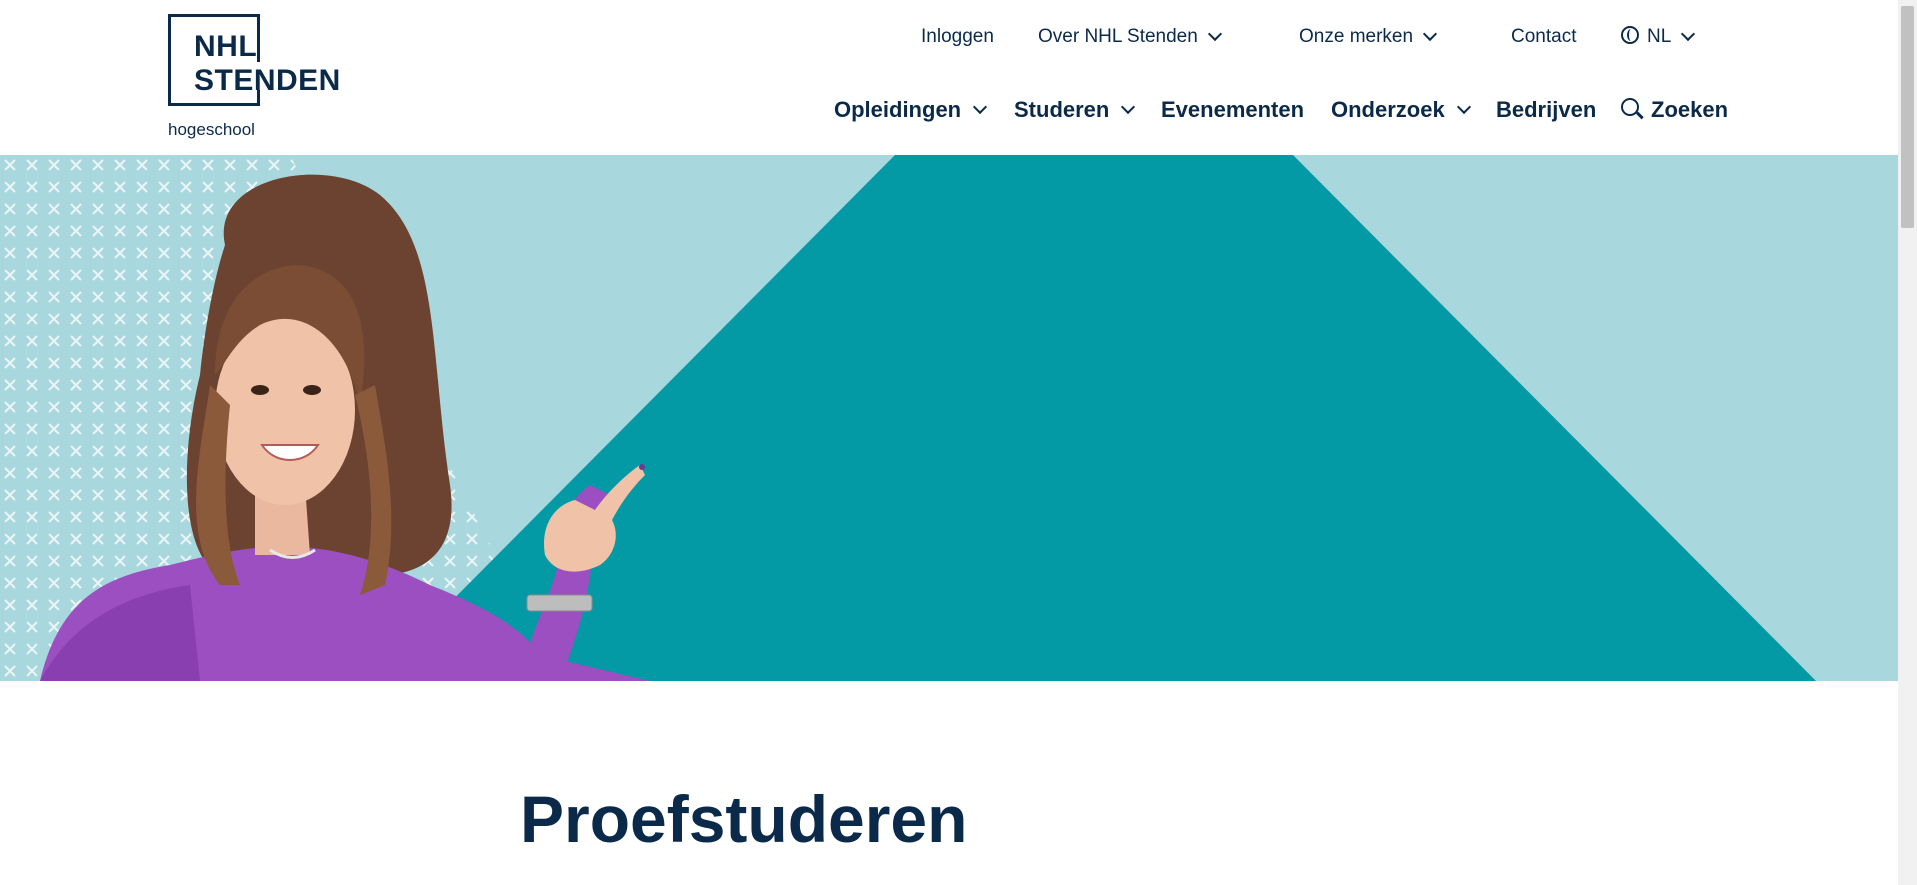  Describe the element at coordinates (1130, 37) in the screenshot. I see `about-dropdown: Over NHL Stenden` at that location.